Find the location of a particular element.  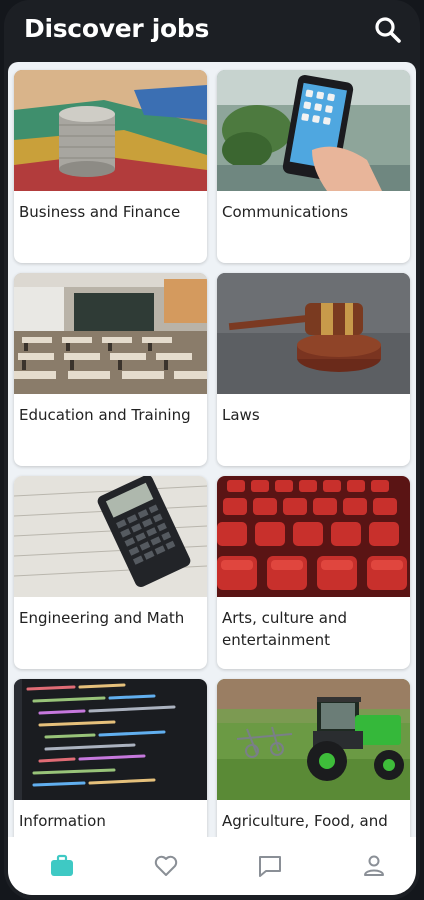

app-header: Discover jobs is located at coordinates (212, 31).